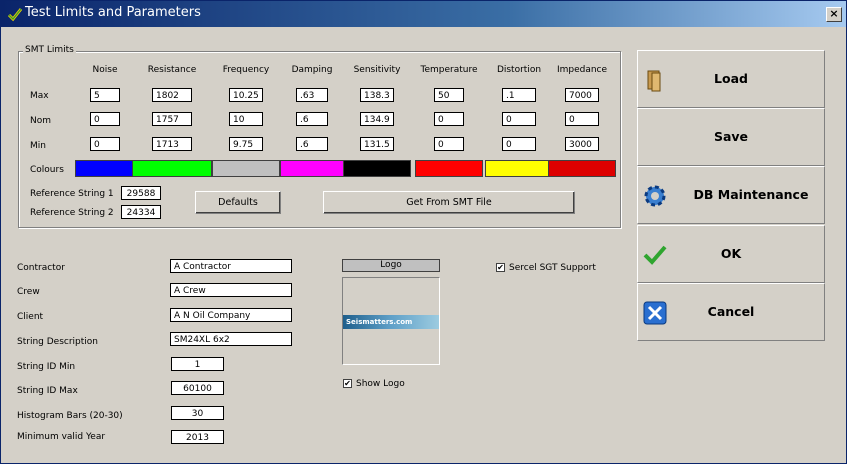 This screenshot has width=847, height=464. I want to click on row-label-nom: Nom, so click(41, 121).